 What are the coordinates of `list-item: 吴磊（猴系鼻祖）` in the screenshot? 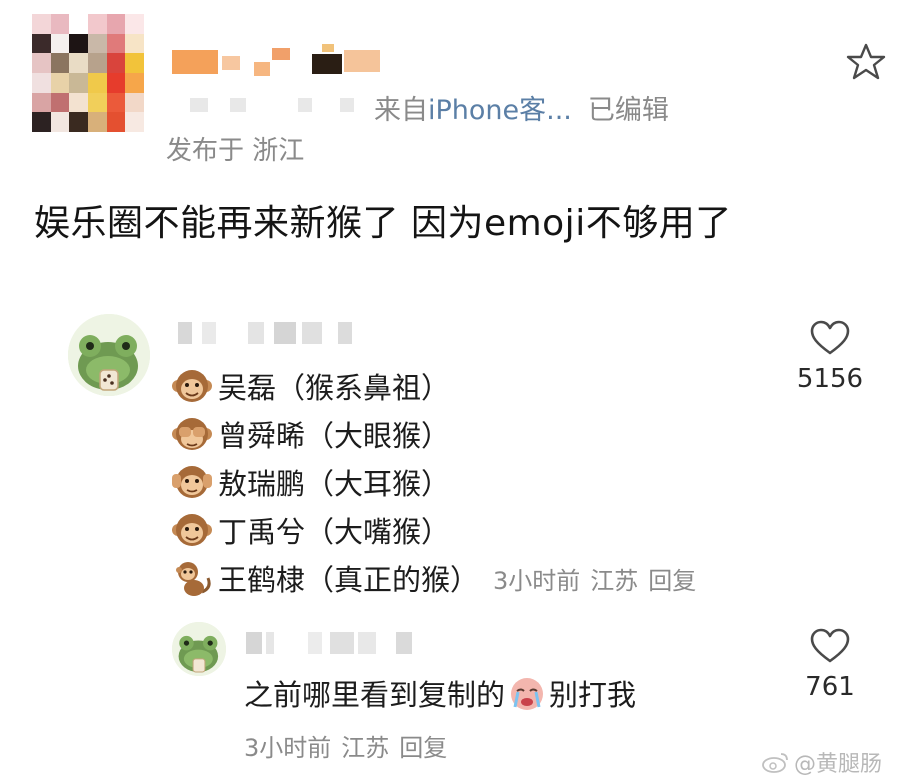 It's located at (439, 386).